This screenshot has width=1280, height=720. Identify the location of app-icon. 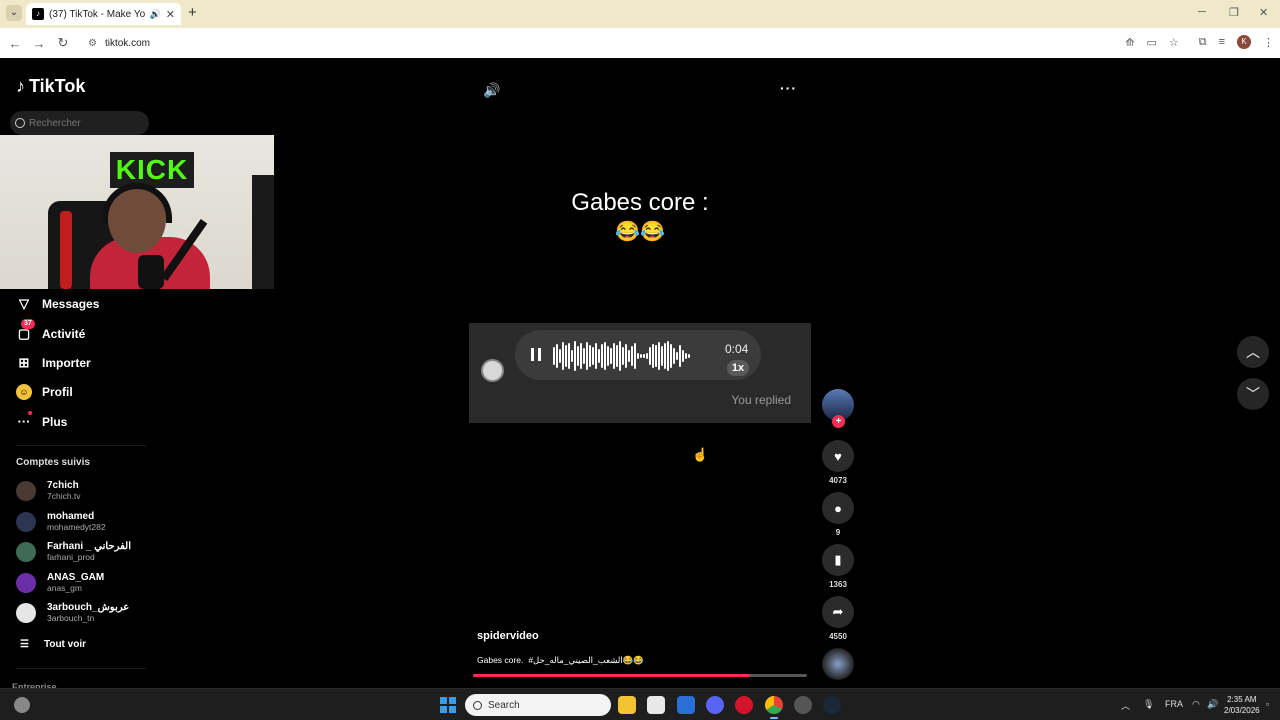
(803, 705).